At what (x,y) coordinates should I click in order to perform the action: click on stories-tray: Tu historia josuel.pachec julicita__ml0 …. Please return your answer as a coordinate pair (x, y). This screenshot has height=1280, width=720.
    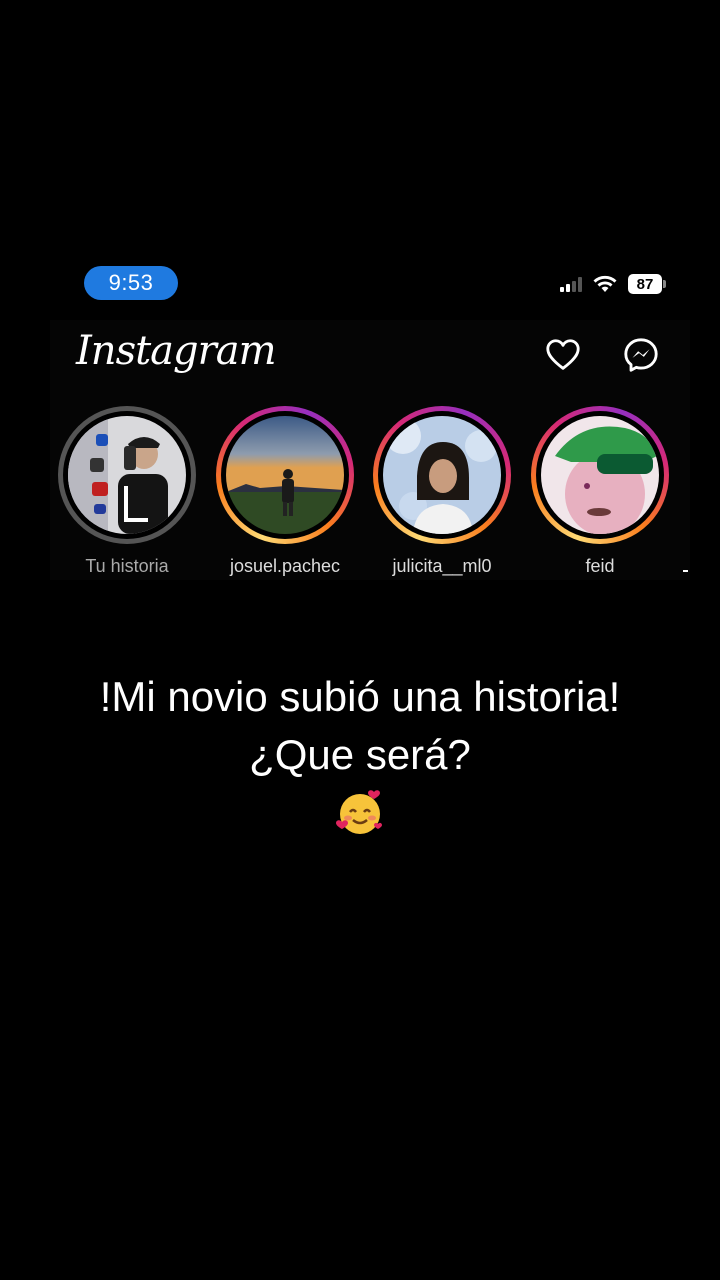
    Looking at the image, I should click on (360, 496).